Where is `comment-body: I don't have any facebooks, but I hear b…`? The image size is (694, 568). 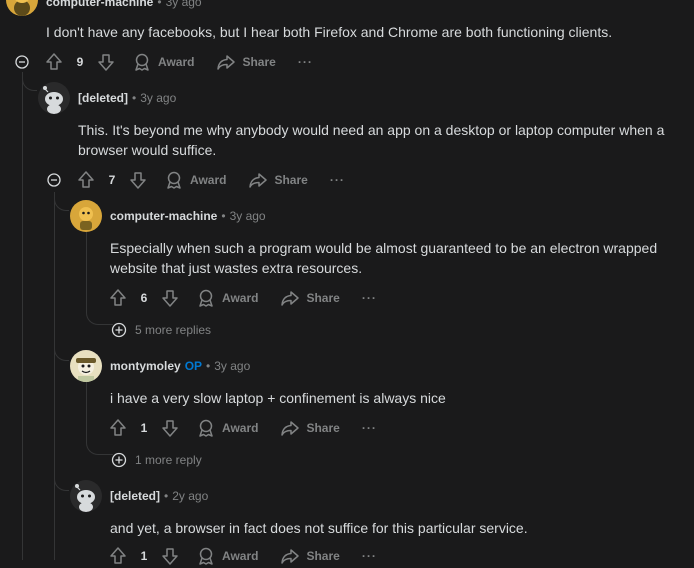
comment-body: I don't have any facebooks, but I hear b… is located at coordinates (329, 32).